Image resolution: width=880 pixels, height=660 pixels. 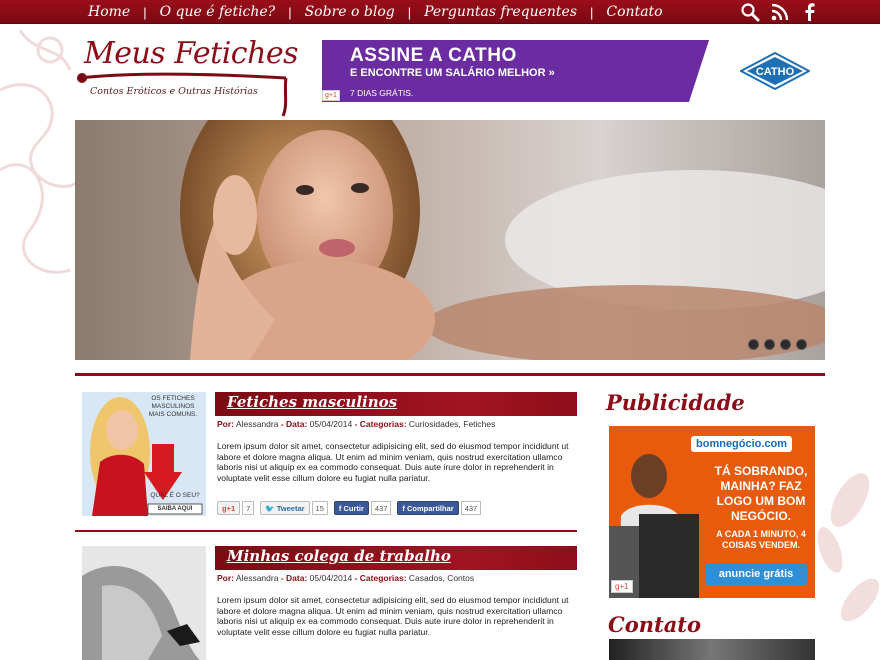 What do you see at coordinates (285, 508) in the screenshot?
I see `tweet-button: 🐦 Tweetar` at bounding box center [285, 508].